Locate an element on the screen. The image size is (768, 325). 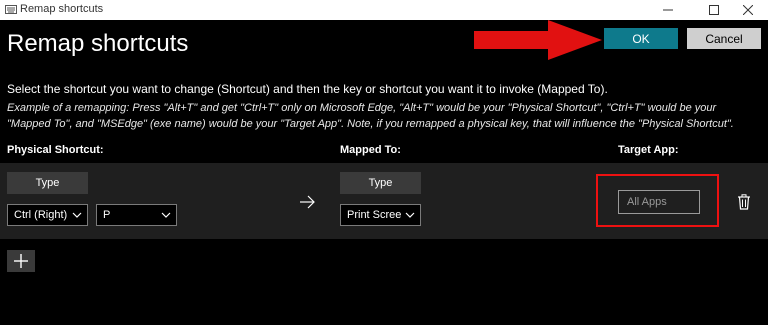
physical-key-dropdown-2: P is located at coordinates (136, 215).